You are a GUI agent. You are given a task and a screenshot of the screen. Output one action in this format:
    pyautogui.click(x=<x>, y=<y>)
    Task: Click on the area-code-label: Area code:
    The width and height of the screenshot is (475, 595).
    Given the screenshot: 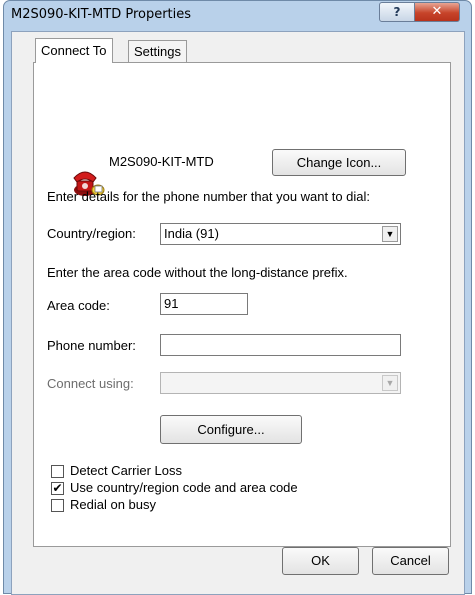 What is the action you would take?
    pyautogui.click(x=78, y=305)
    